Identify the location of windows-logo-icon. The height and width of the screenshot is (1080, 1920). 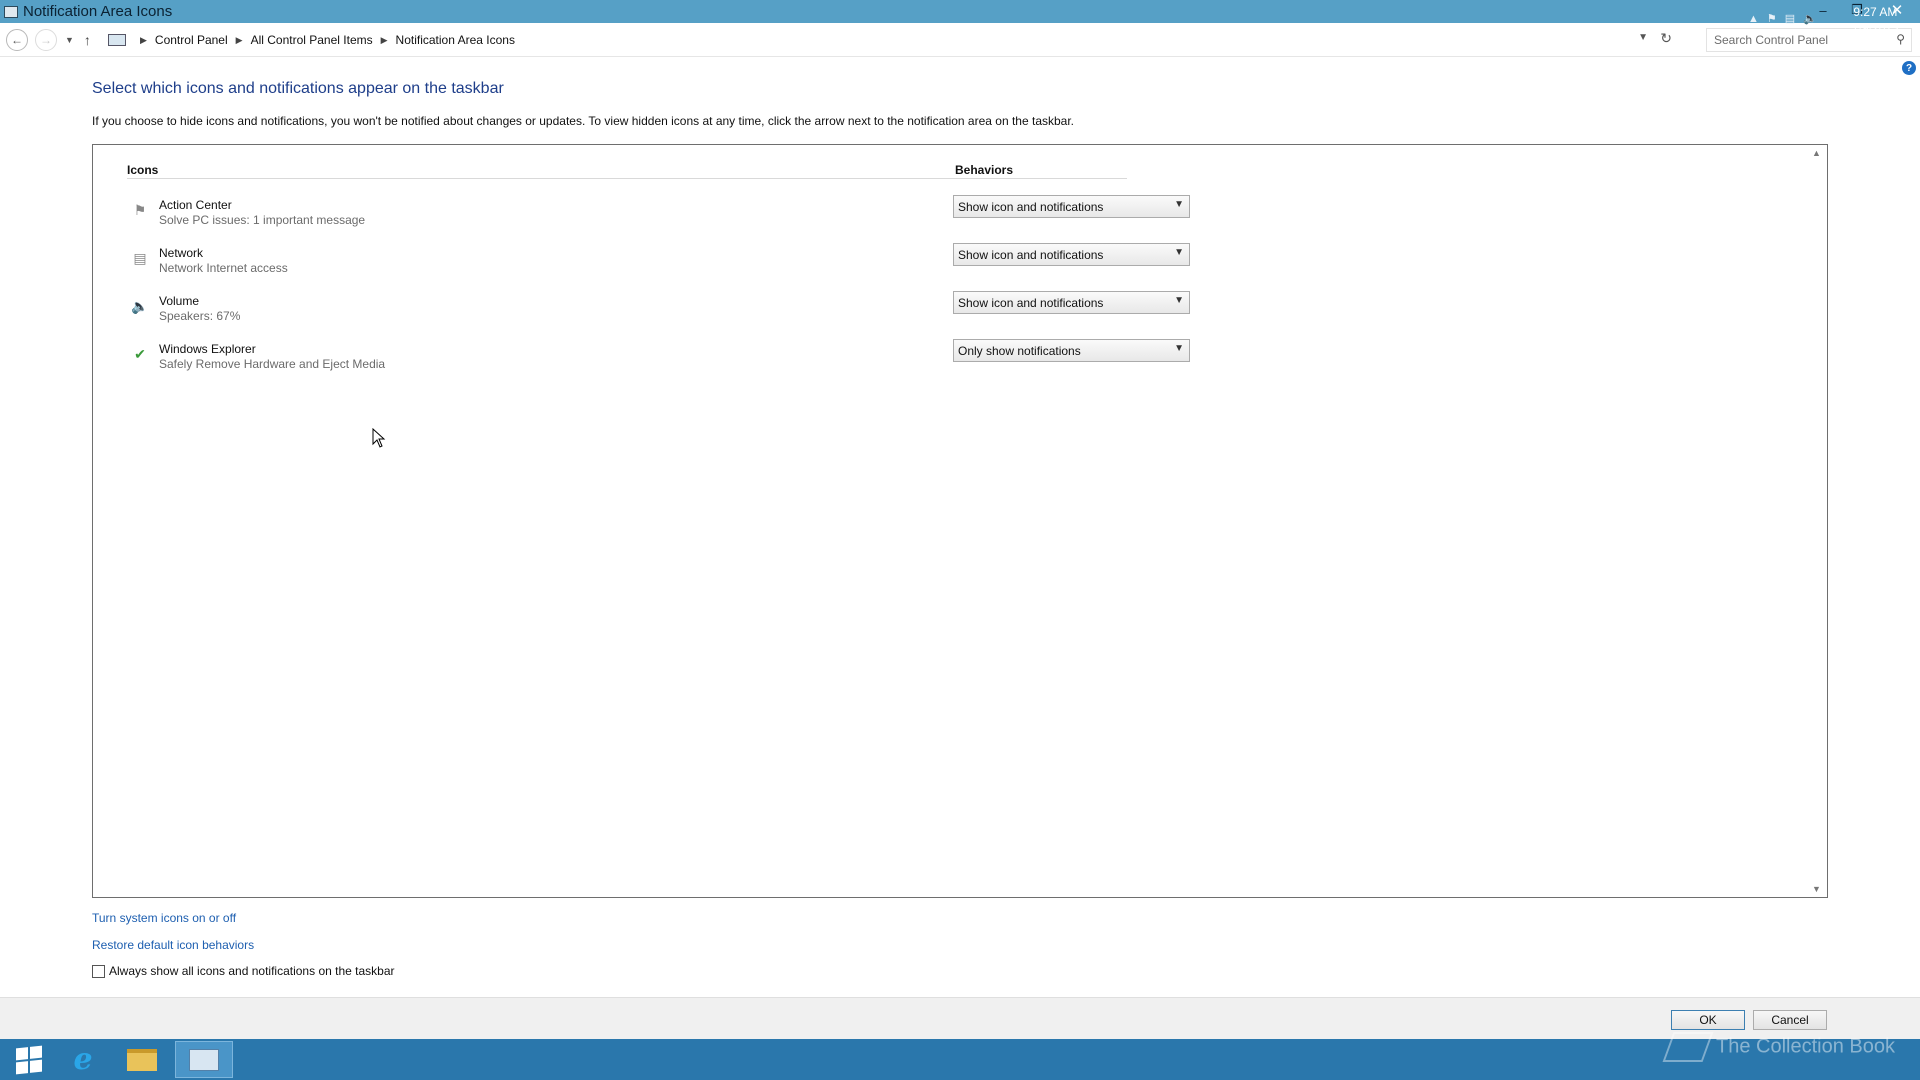
(29, 1059).